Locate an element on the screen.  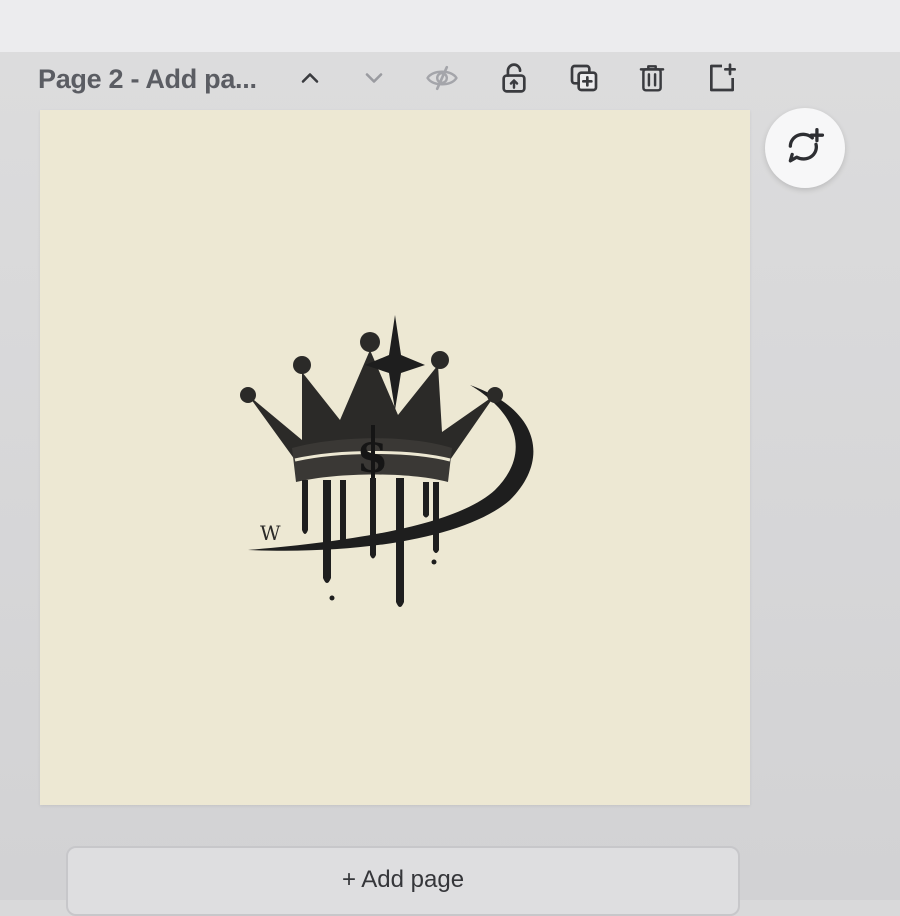
move-page-down-button is located at coordinates (374, 78).